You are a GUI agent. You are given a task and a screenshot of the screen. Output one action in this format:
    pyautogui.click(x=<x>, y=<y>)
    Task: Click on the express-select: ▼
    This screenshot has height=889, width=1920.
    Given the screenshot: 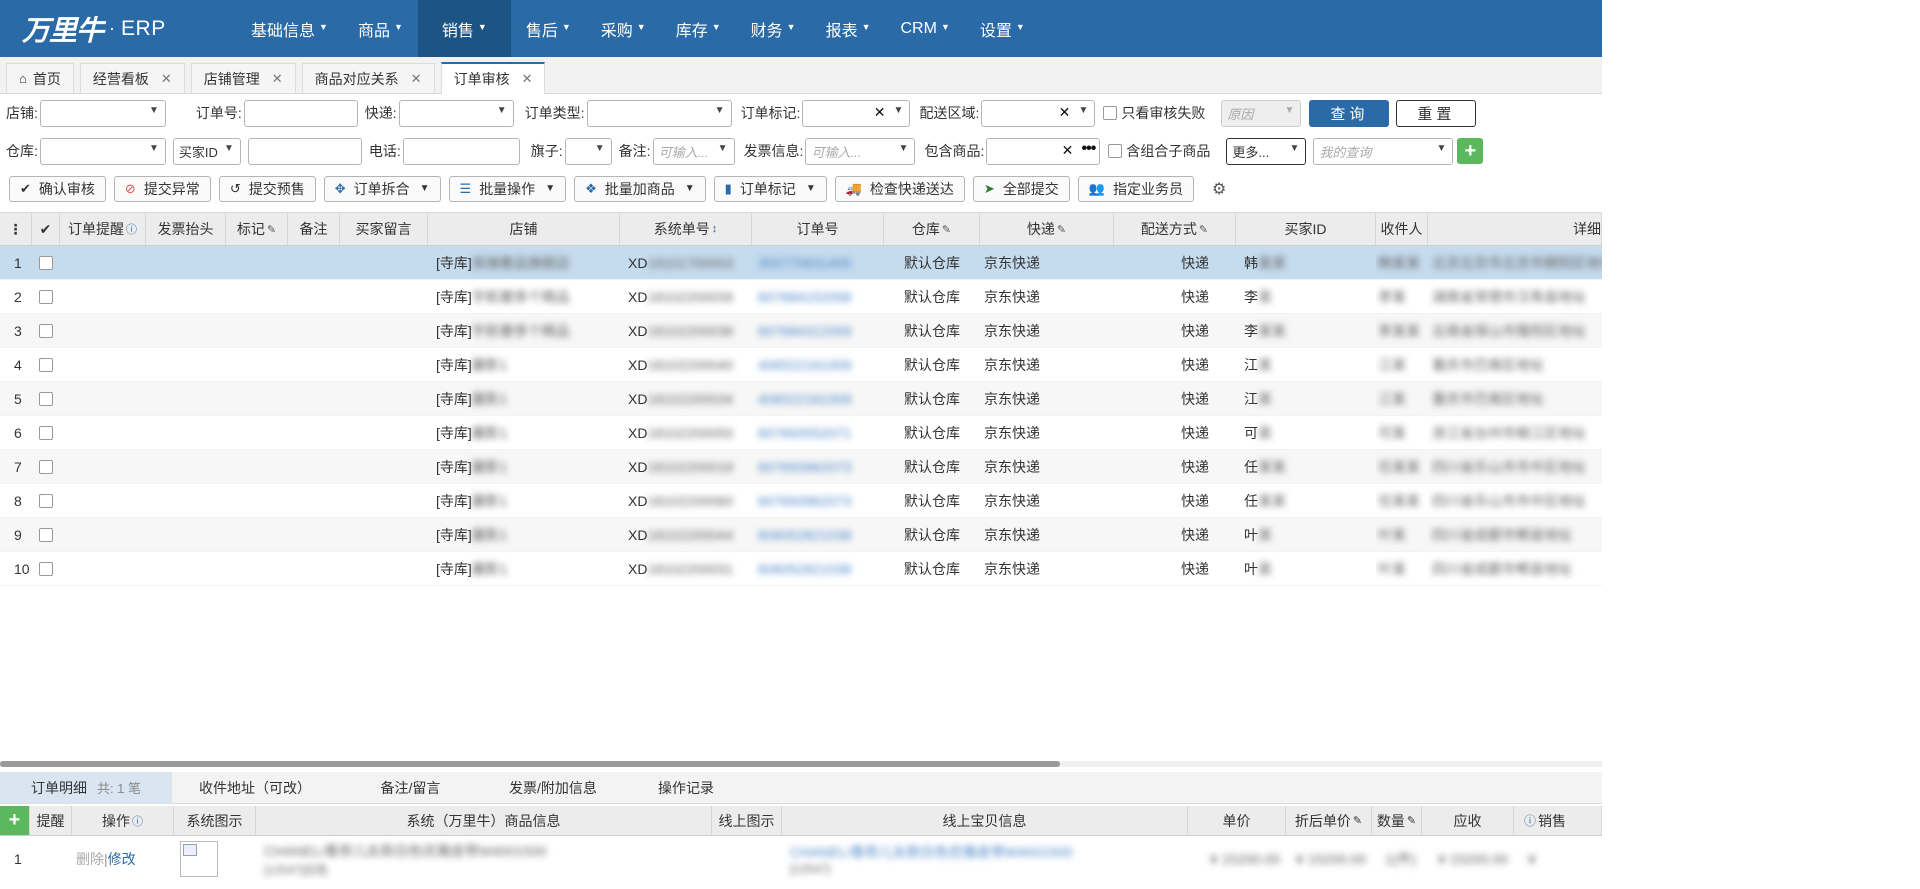 What is the action you would take?
    pyautogui.click(x=456, y=113)
    